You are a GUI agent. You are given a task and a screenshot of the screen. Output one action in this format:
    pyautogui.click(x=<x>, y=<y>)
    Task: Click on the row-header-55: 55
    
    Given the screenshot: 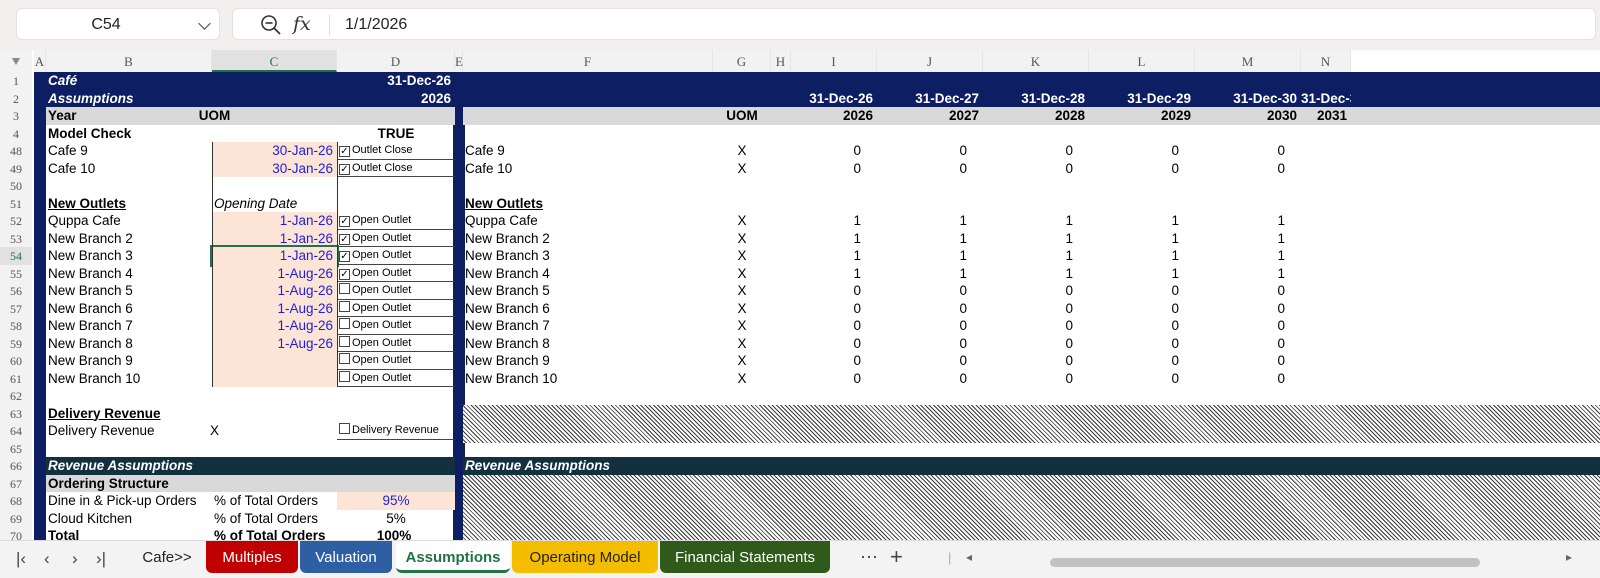 What is the action you would take?
    pyautogui.click(x=16, y=273)
    